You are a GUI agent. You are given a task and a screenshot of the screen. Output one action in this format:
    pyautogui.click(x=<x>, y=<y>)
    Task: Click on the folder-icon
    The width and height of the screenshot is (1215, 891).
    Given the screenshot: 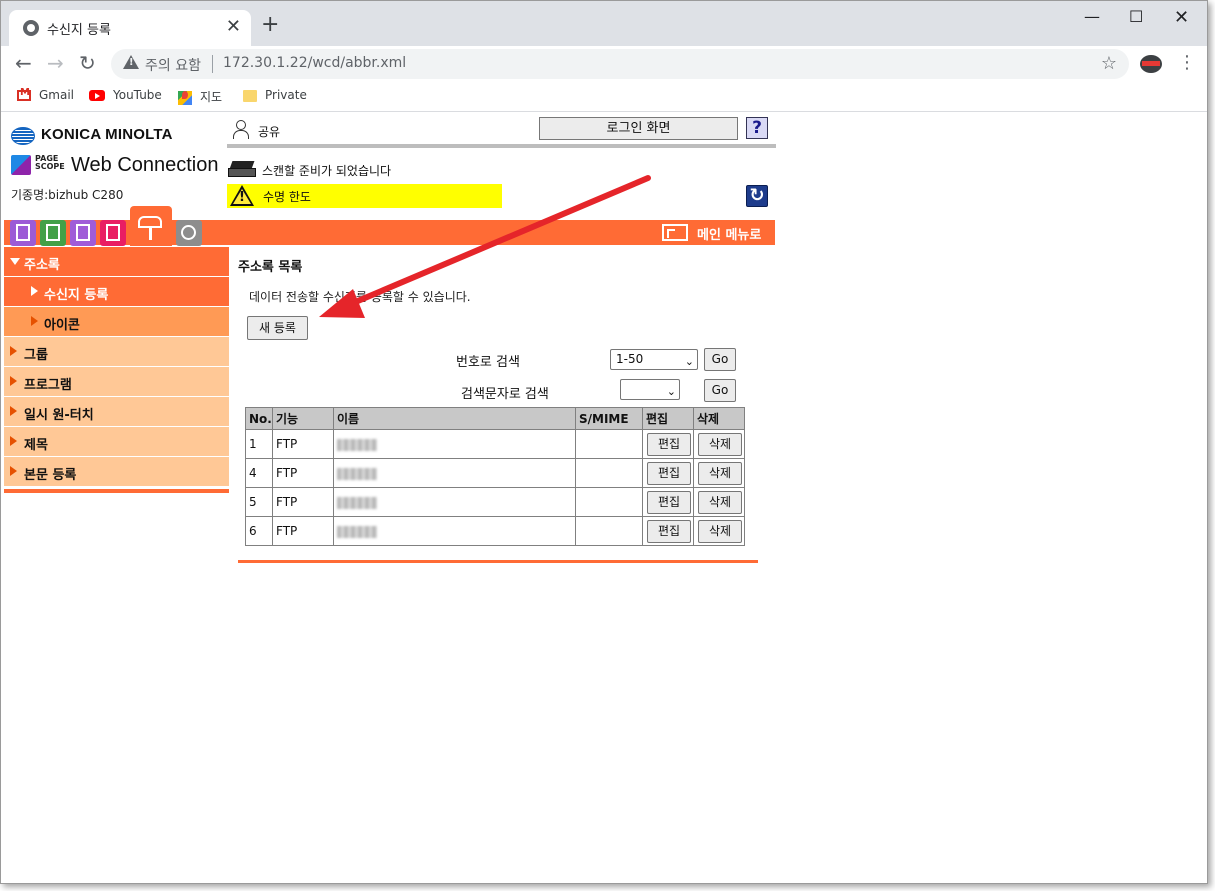 What is the action you would take?
    pyautogui.click(x=250, y=95)
    